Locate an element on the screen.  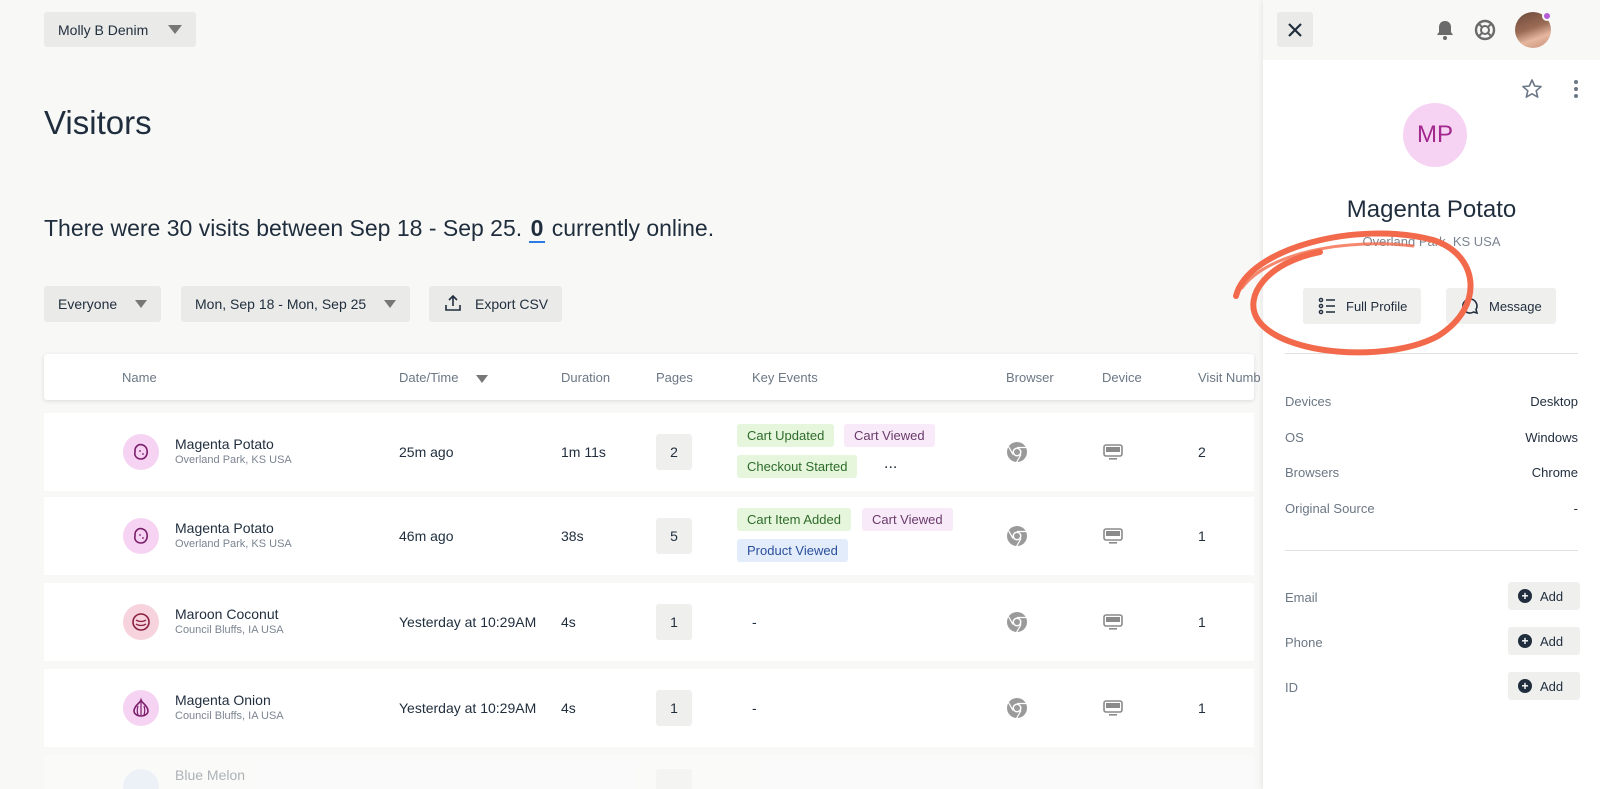
add-email-button: + Add is located at coordinates (1544, 596).